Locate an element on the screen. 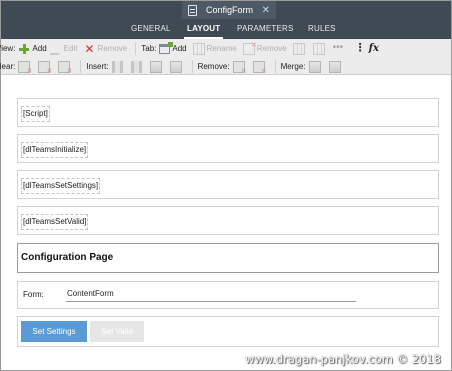 This screenshot has height=371, width=452. clear-table-icon is located at coordinates (65, 67).